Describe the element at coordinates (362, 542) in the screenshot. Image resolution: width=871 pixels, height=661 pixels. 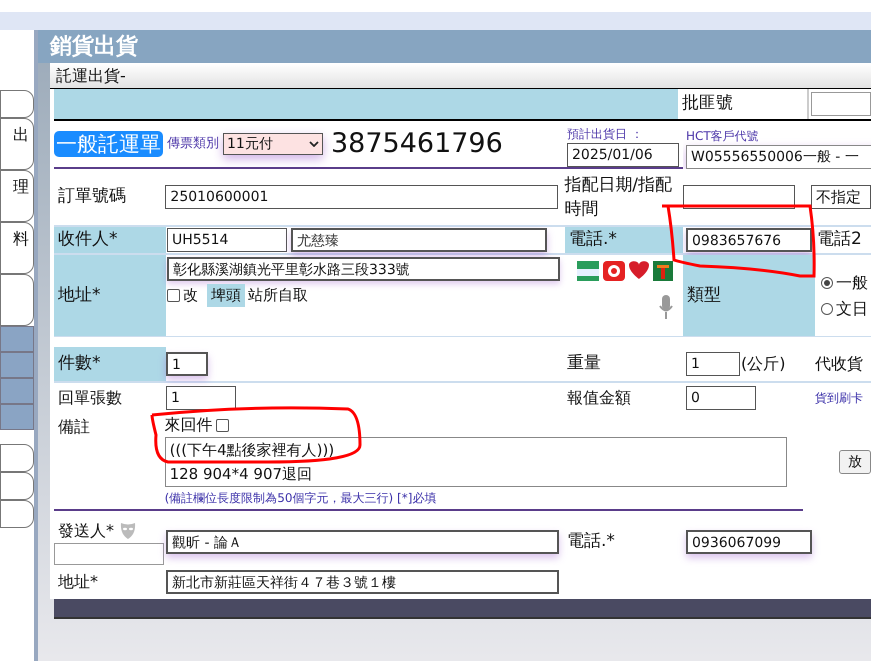
I see `sender-name-field: 觀昕 - 論Ａ` at that location.